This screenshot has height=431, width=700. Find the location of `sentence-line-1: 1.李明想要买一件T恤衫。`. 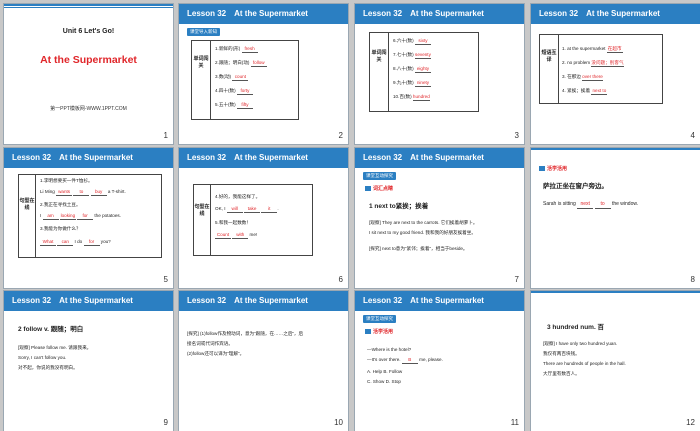

sentence-line-1: 1.李明想要买一件T恤衫。 is located at coordinates (66, 180).